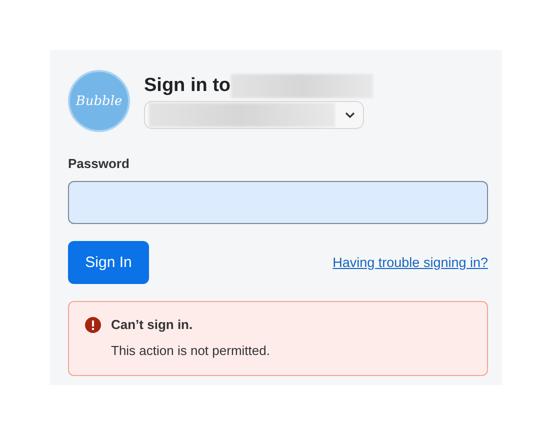  I want to click on chevron-down-icon, so click(350, 115).